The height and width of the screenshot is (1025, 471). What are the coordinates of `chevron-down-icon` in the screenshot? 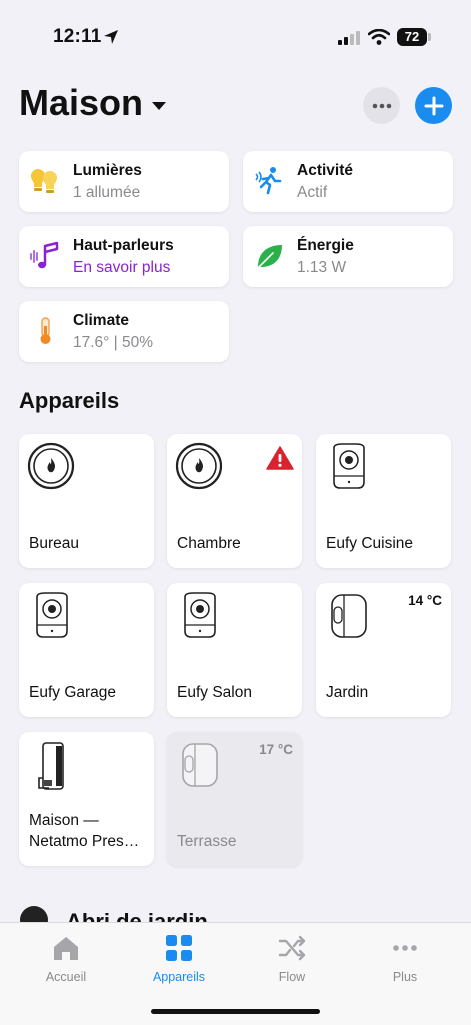 It's located at (159, 106).